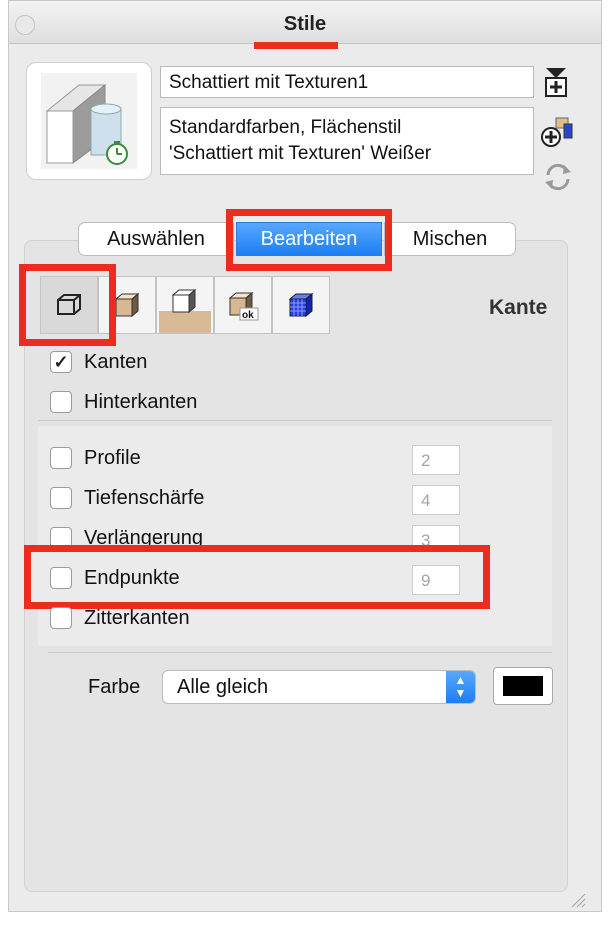  I want to click on profile-width-field: 2, so click(436, 460).